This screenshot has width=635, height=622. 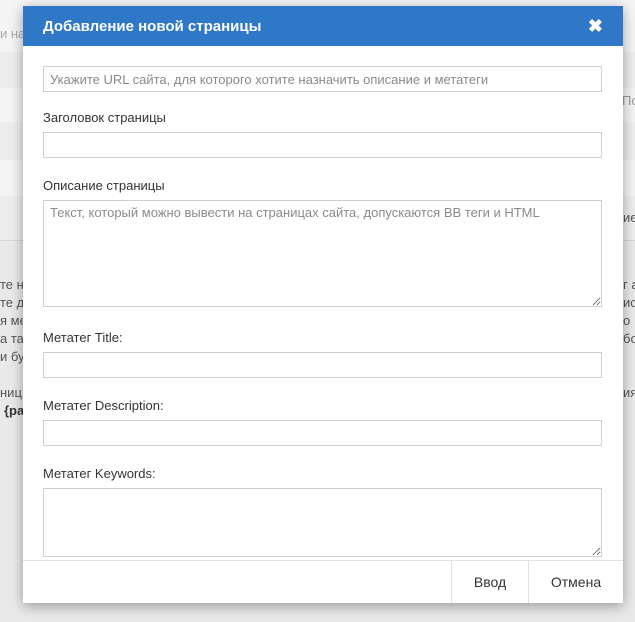 I want to click on meta-keywords-label: Метатег Keywords:, so click(x=99, y=473).